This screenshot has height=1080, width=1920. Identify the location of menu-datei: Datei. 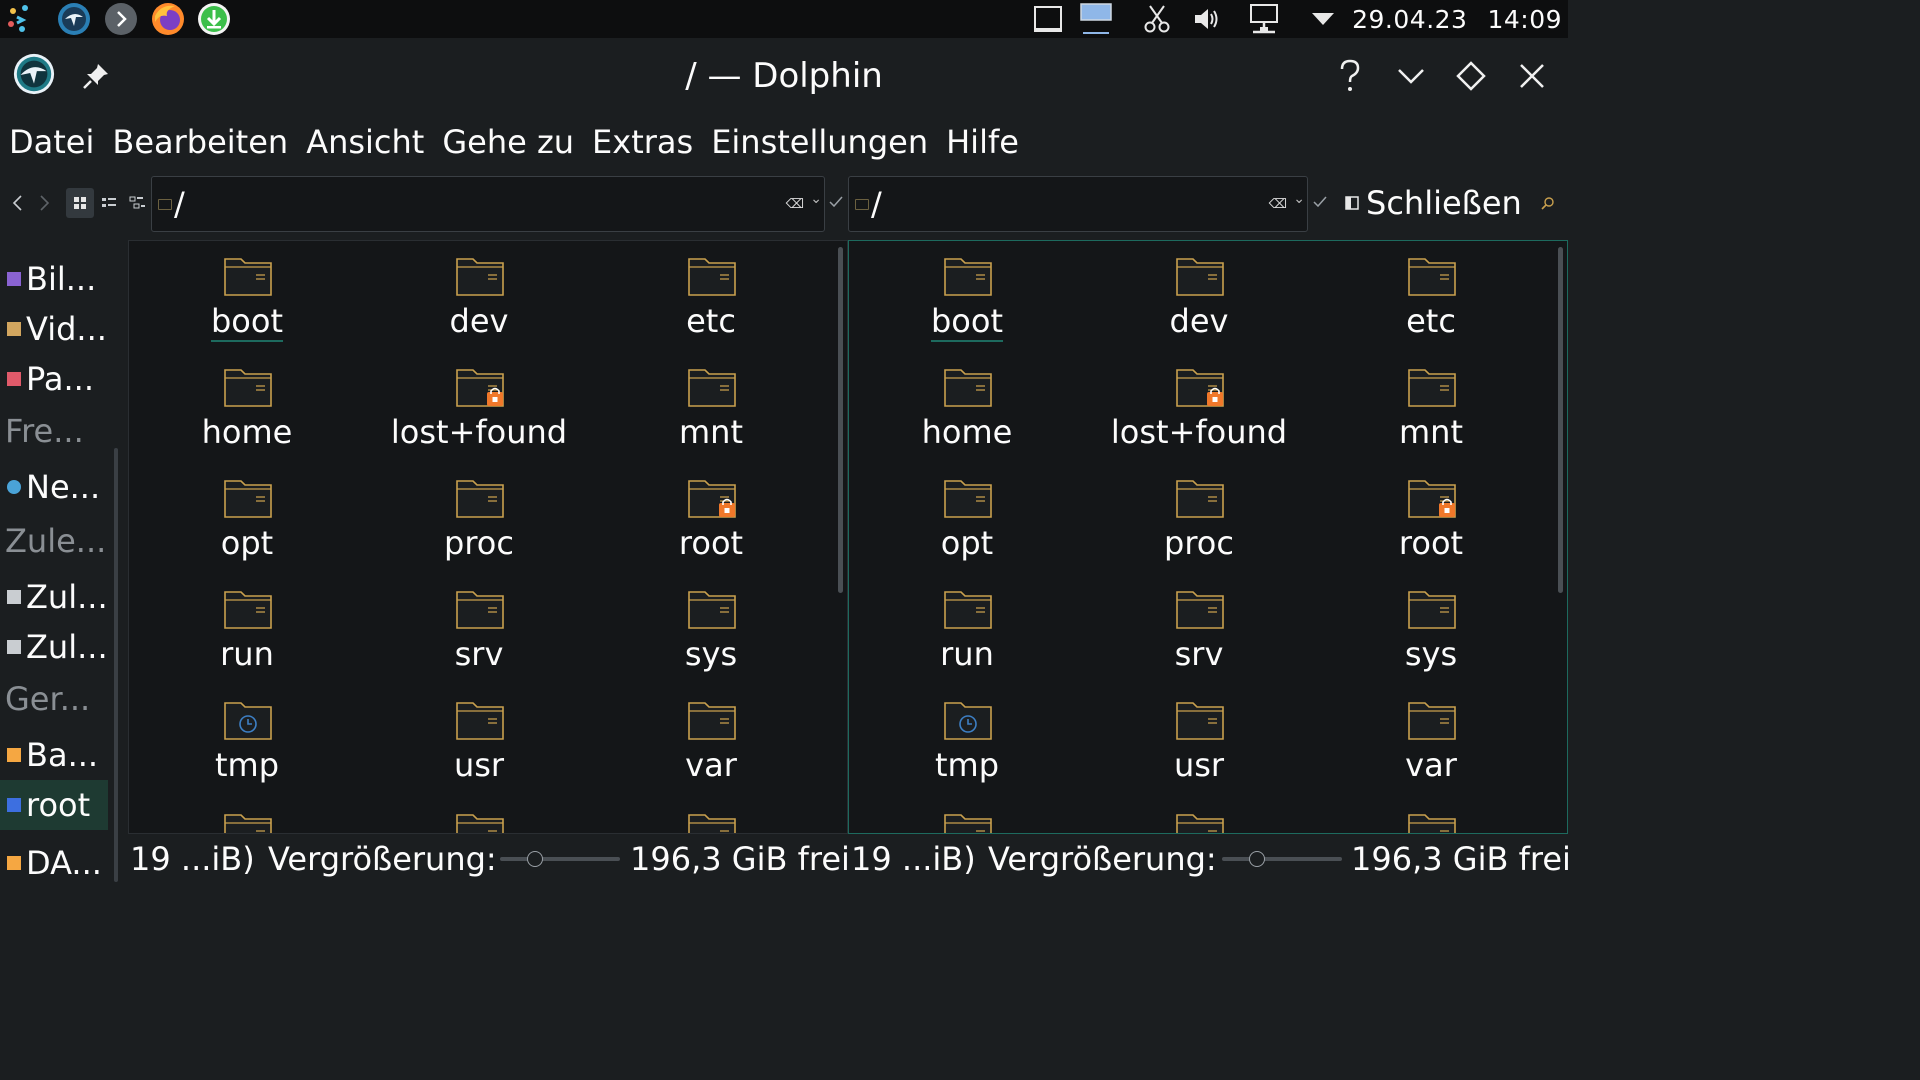
(51, 142).